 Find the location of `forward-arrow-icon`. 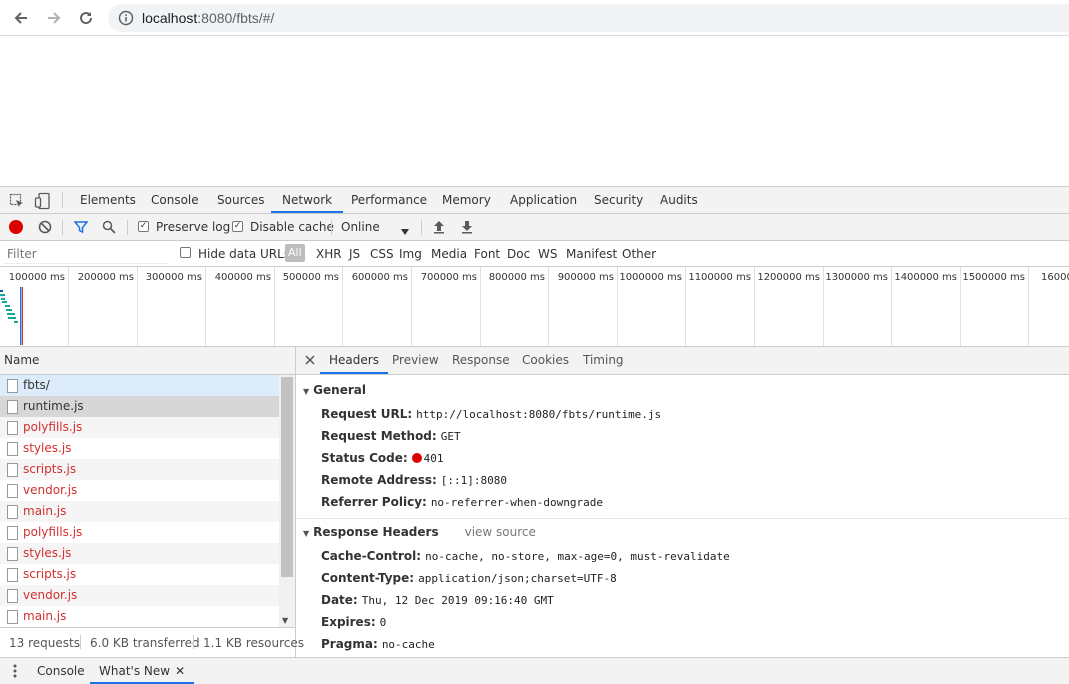

forward-arrow-icon is located at coordinates (54, 18).